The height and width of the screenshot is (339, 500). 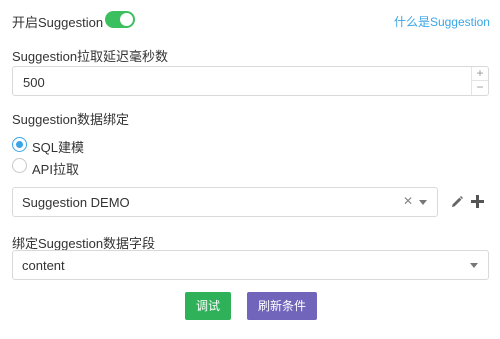 What do you see at coordinates (90, 56) in the screenshot?
I see `delay-label: Suggestion拉取延迟毫秒数` at bounding box center [90, 56].